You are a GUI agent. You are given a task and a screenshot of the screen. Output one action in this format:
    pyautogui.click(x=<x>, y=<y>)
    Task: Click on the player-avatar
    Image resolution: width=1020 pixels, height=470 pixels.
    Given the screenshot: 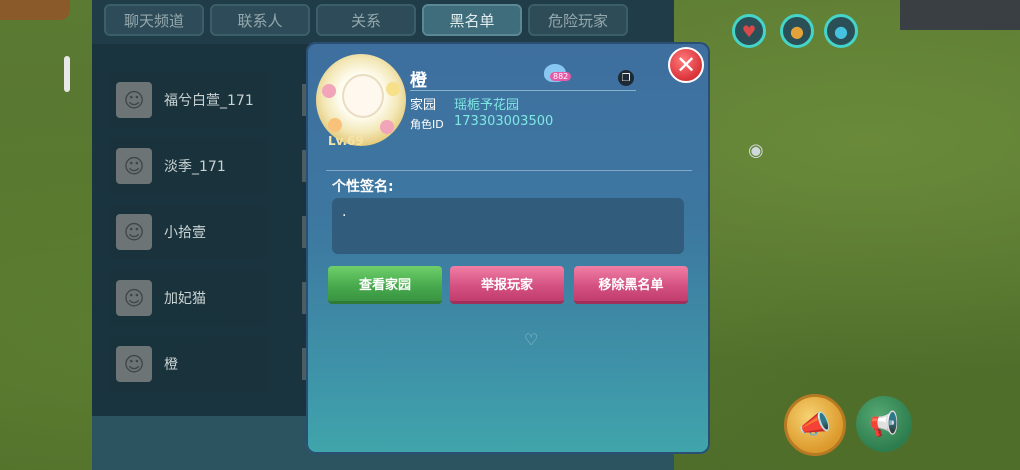 What is the action you would take?
    pyautogui.click(x=361, y=100)
    